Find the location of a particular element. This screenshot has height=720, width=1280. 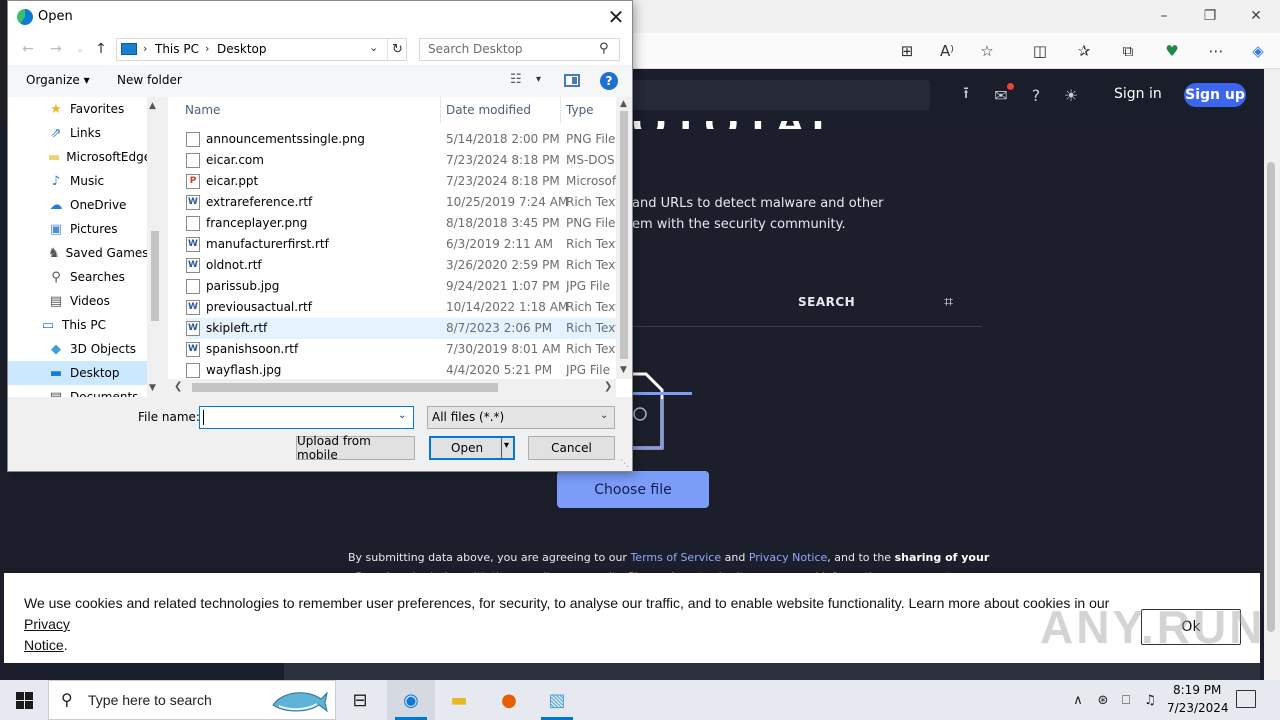

nav-item-videos: ▤ Videos is located at coordinates (78, 301).